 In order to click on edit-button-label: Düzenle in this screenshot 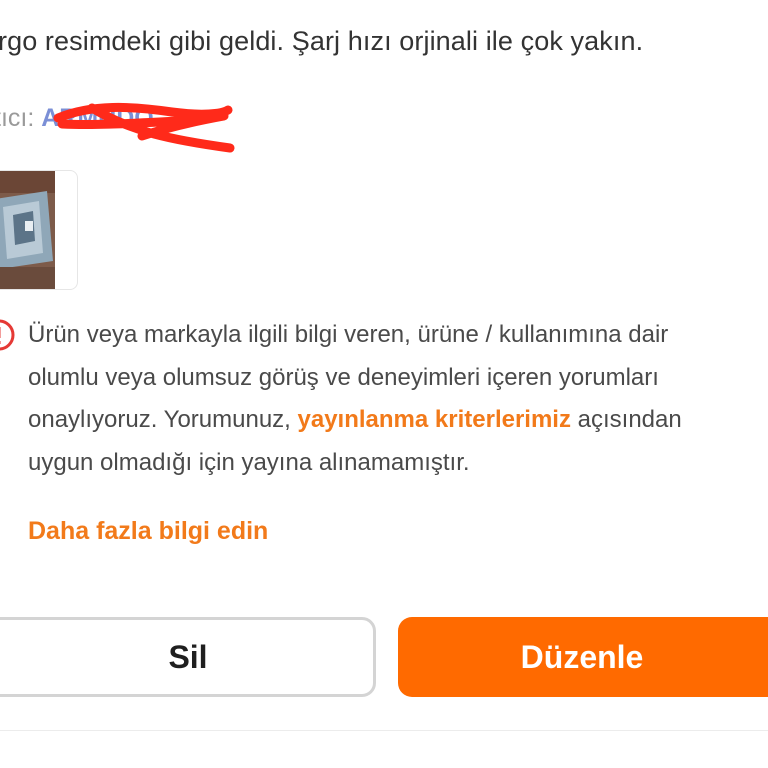, I will do `click(582, 656)`.